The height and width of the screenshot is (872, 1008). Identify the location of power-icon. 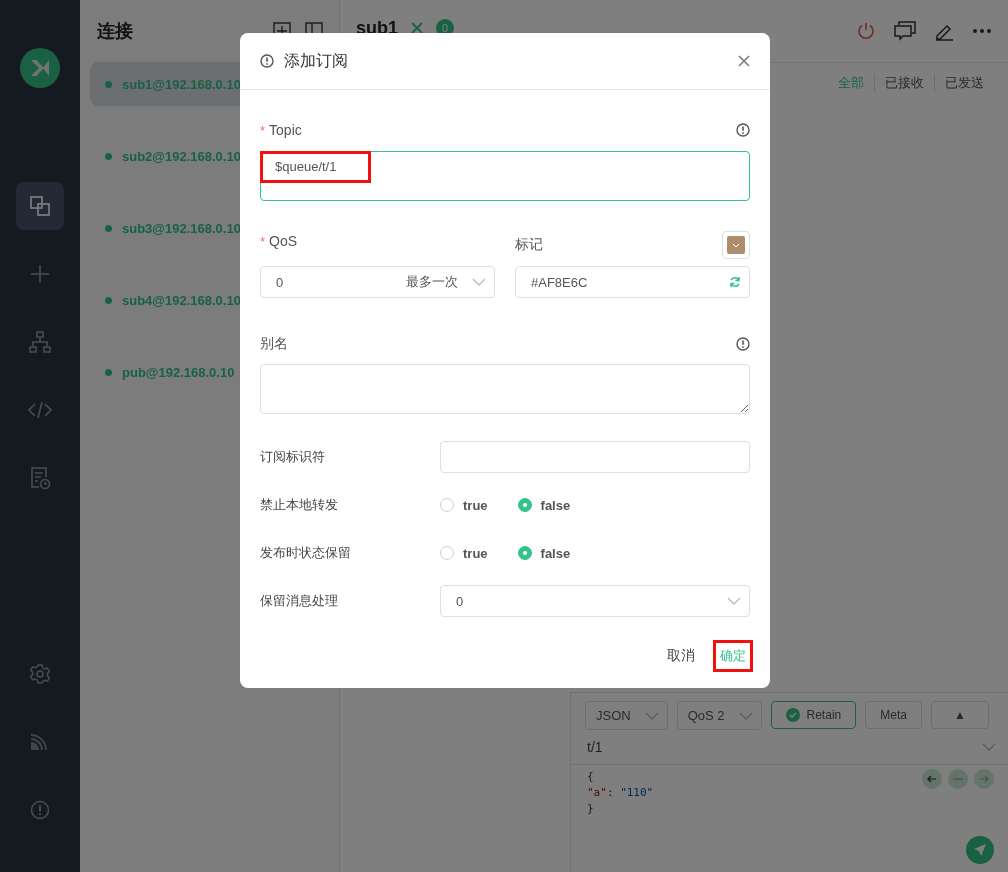
(866, 31).